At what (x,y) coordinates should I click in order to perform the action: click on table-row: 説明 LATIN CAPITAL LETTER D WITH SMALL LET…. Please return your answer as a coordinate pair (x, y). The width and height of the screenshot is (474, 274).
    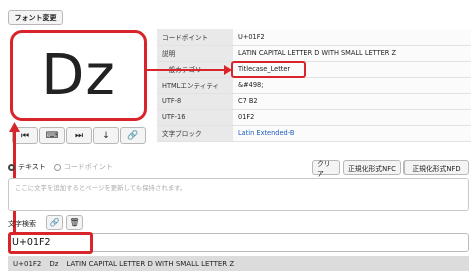
    Looking at the image, I should click on (314, 53).